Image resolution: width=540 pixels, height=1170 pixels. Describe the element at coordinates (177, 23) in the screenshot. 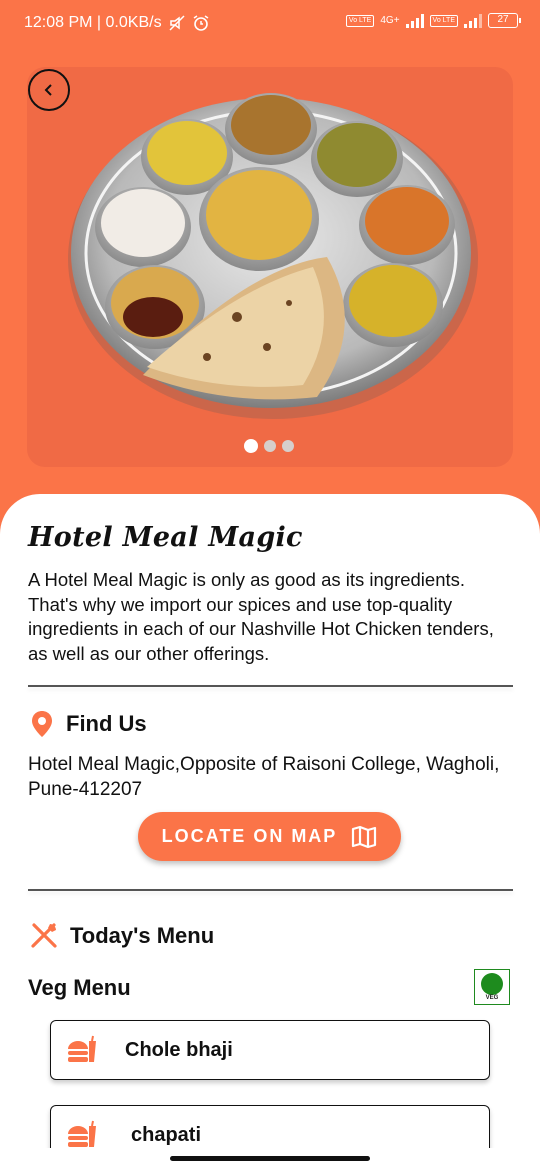

I see `mute-icon` at that location.